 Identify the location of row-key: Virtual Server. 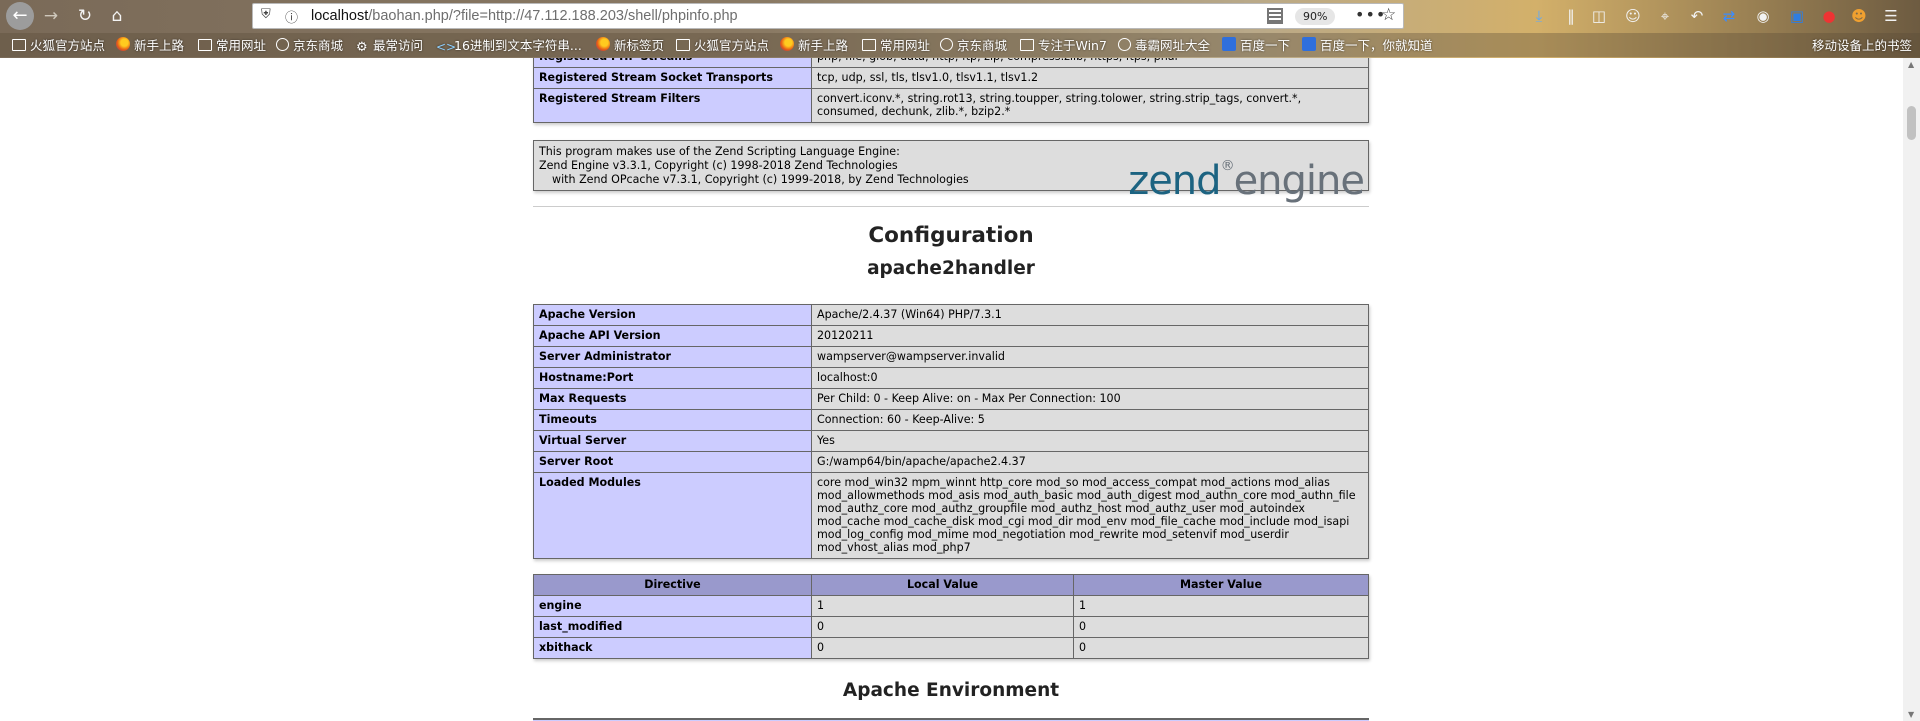
(672, 441).